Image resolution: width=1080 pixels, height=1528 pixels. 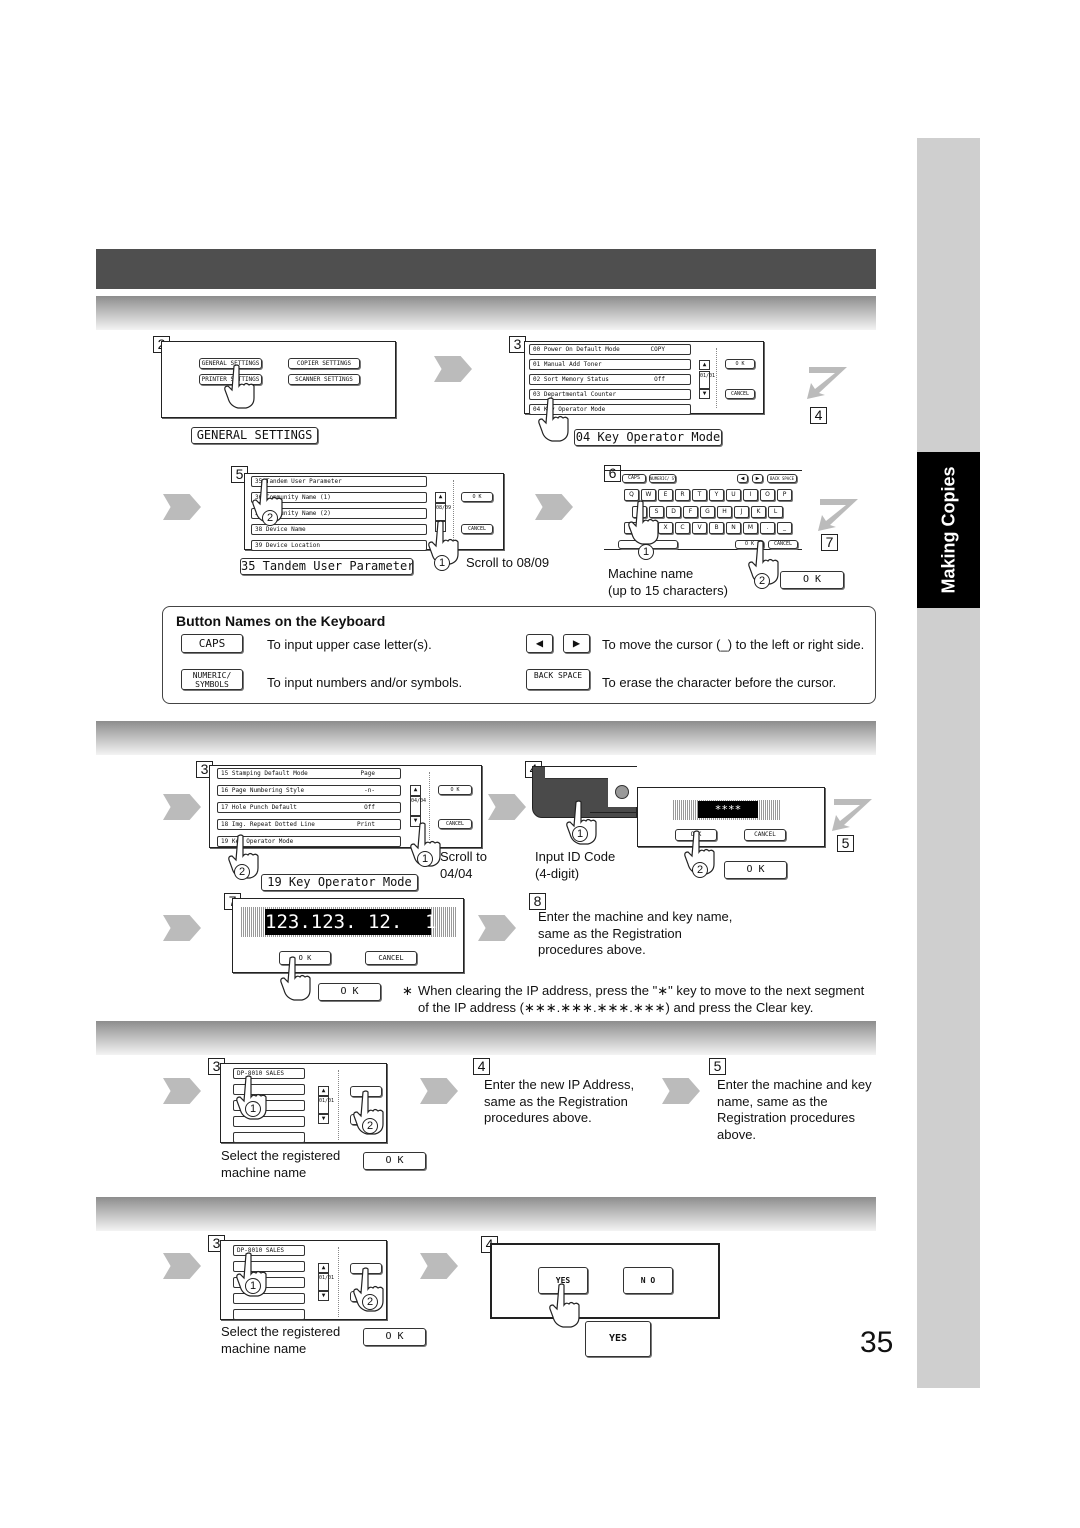 I want to click on scroll-note: Scroll to 04/04, so click(x=463, y=865).